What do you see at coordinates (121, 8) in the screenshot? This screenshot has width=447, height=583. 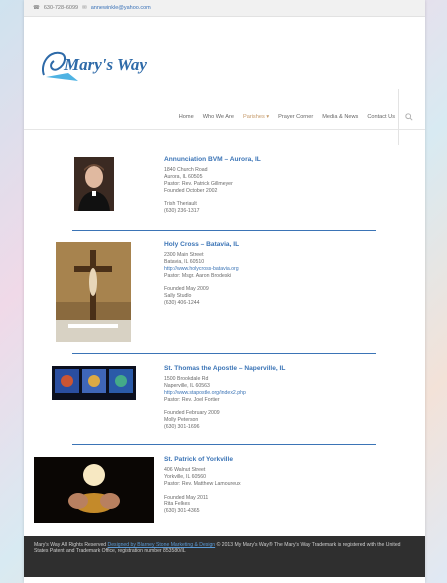 I see `email-link: annewinkle@yahoo.com` at bounding box center [121, 8].